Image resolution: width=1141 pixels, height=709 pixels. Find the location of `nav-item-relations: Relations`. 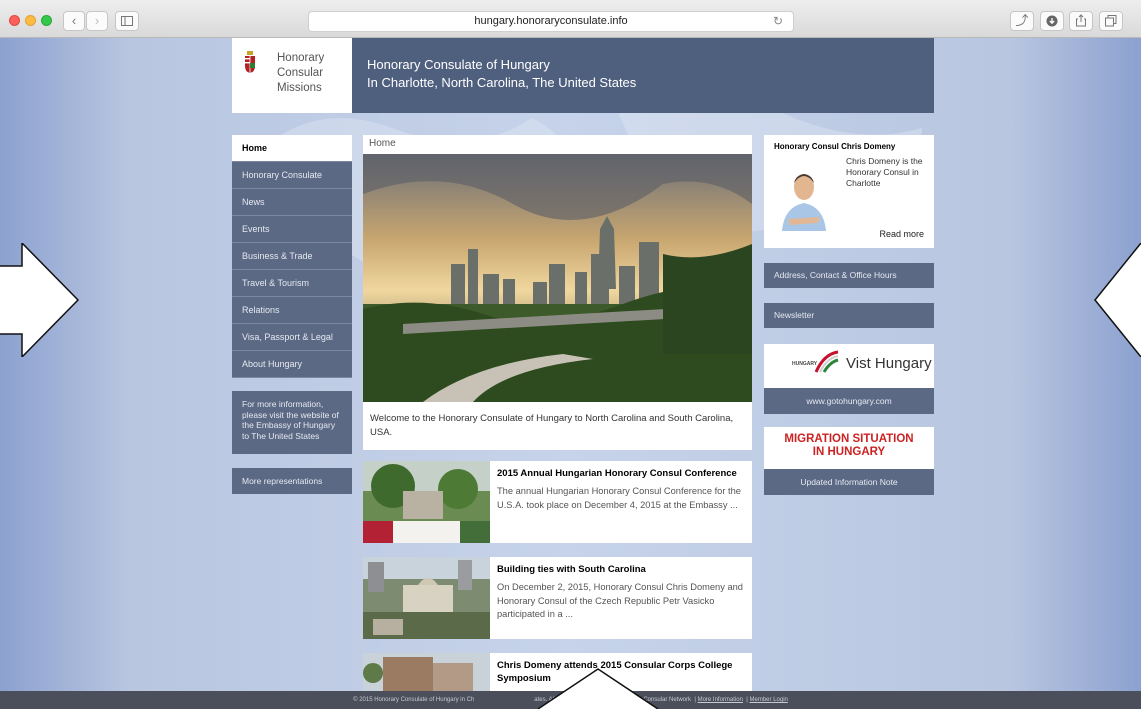

nav-item-relations: Relations is located at coordinates (292, 310).